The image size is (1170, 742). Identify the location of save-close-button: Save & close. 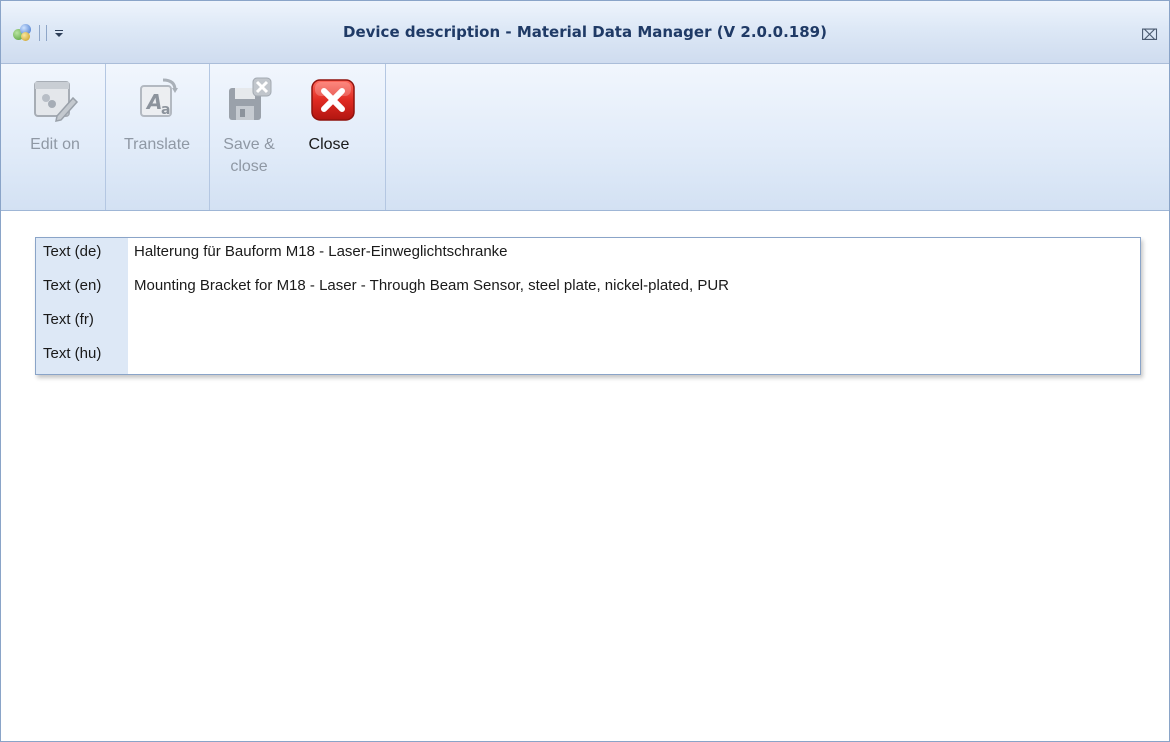
(249, 137).